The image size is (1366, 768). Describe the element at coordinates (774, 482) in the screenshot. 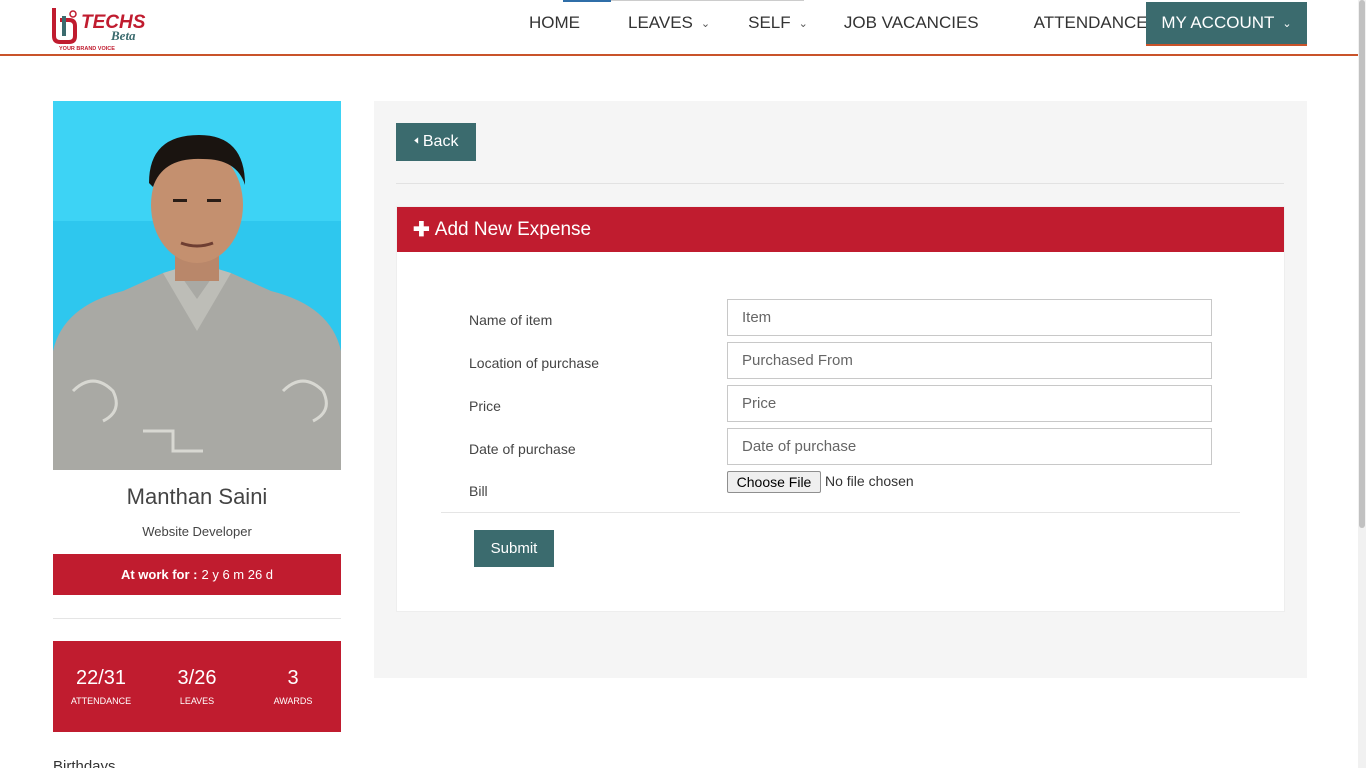

I see `choose-file-button: Choose File` at that location.